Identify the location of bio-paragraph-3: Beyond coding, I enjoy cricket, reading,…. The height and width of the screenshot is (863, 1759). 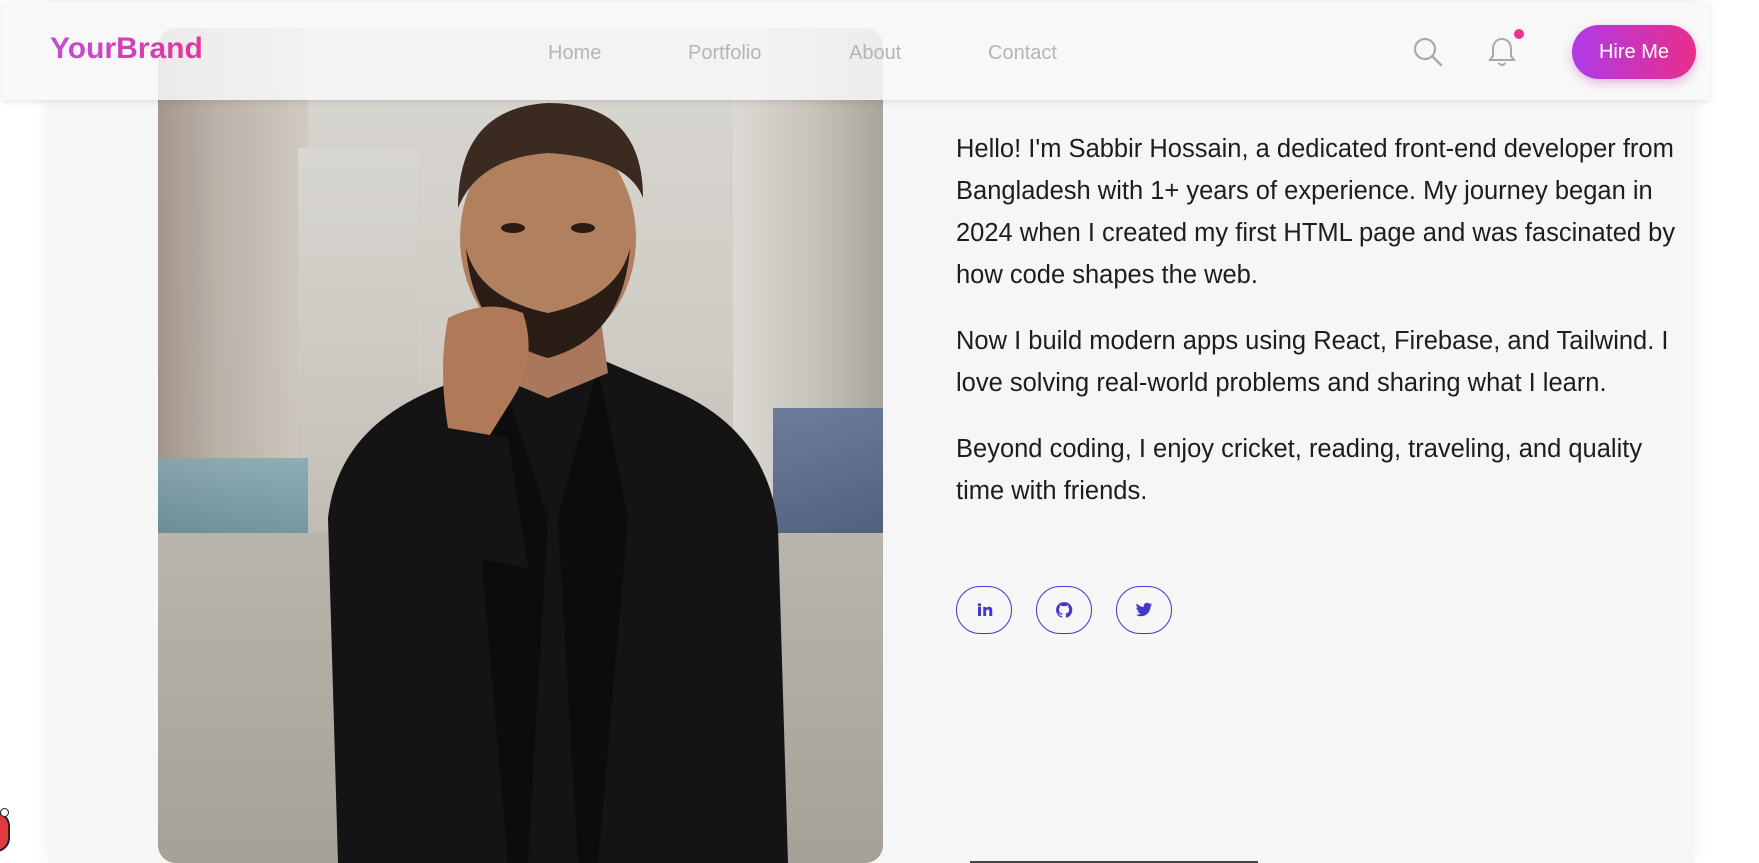
(1299, 470).